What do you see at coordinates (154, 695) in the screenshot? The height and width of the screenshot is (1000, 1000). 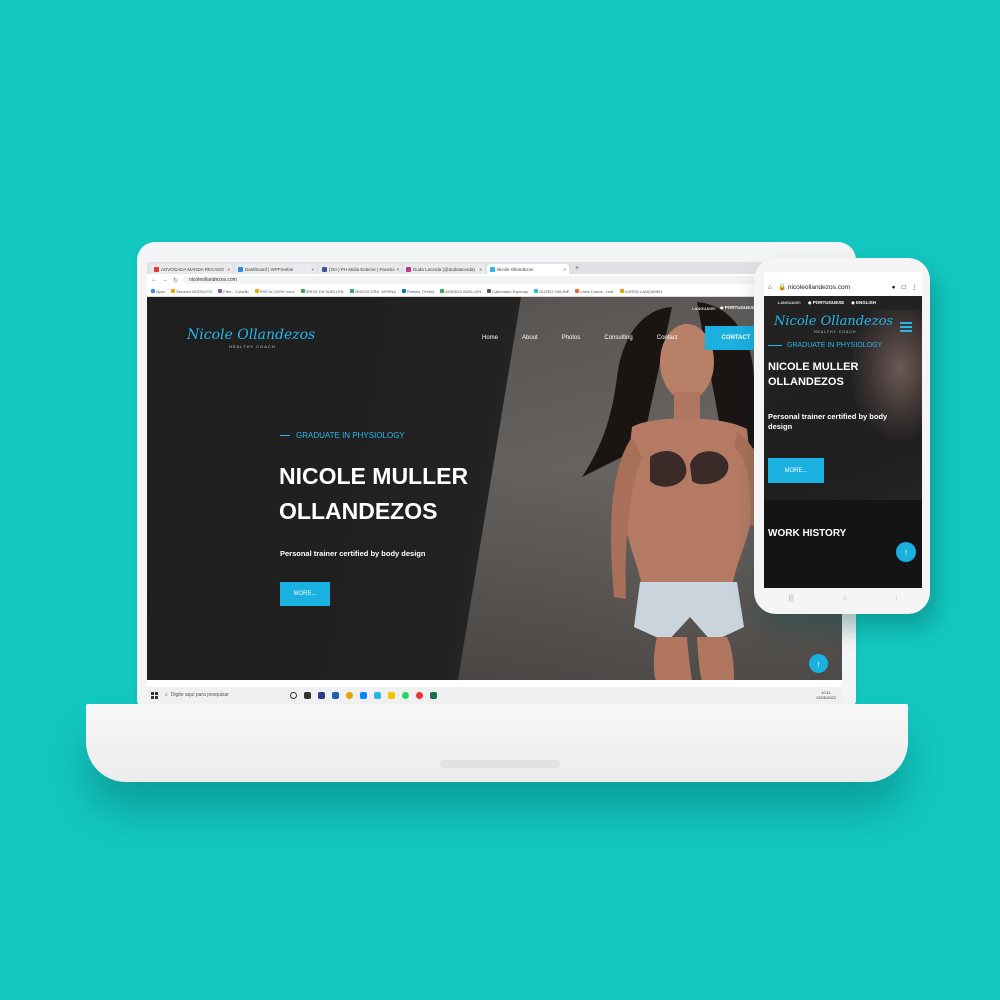 I see `windows-start-icon` at bounding box center [154, 695].